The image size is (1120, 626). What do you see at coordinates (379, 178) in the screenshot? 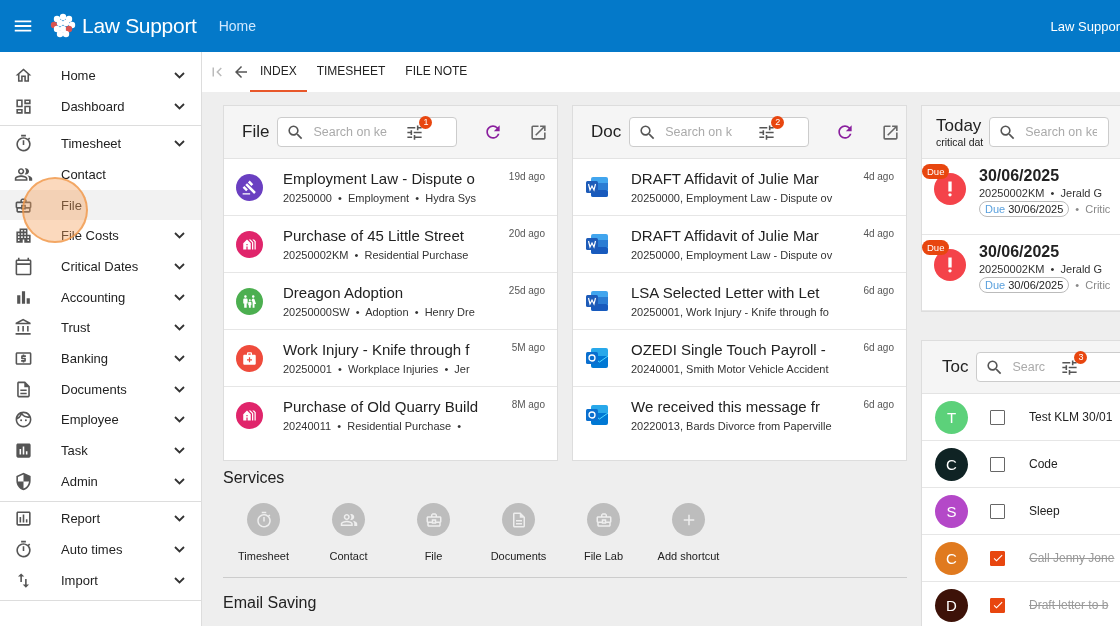
I see `file-title: Employment Law - Dispute o` at bounding box center [379, 178].